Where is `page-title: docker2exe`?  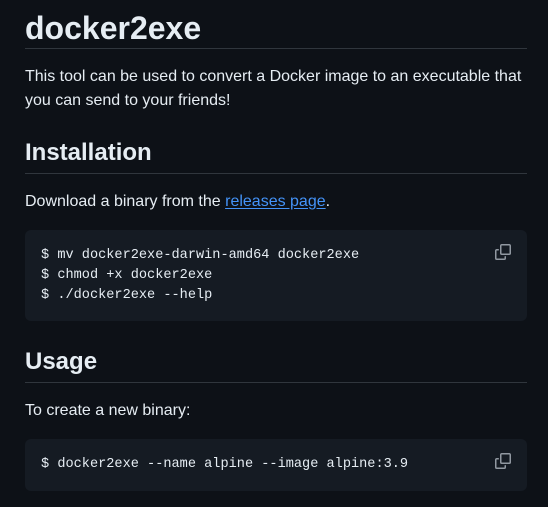
page-title: docker2exe is located at coordinates (276, 24).